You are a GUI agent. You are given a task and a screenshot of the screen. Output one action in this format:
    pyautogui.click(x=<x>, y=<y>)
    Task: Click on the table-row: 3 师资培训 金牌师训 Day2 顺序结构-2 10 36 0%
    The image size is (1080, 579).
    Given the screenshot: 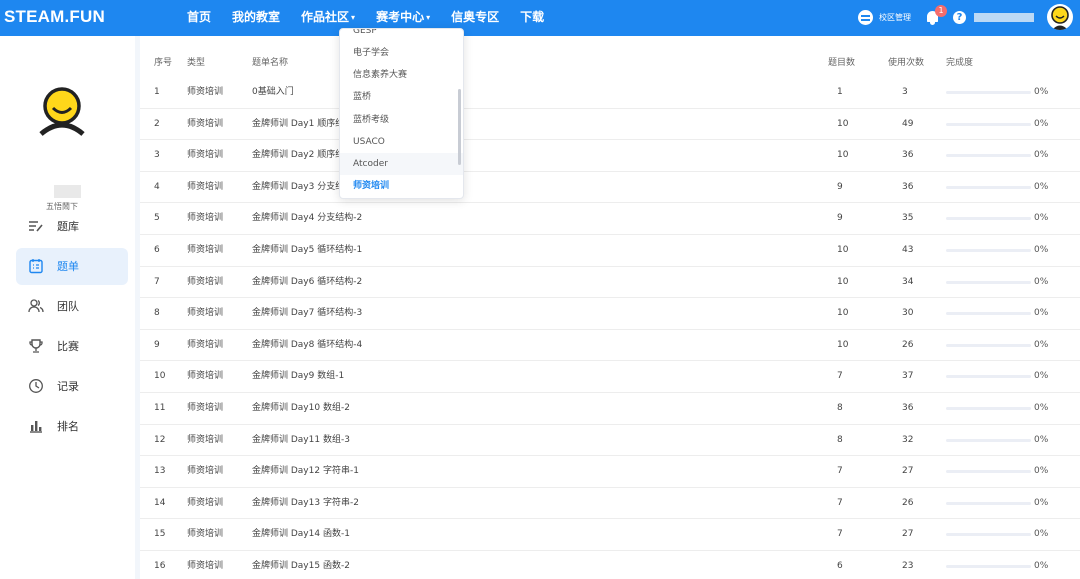 What is the action you would take?
    pyautogui.click(x=610, y=156)
    